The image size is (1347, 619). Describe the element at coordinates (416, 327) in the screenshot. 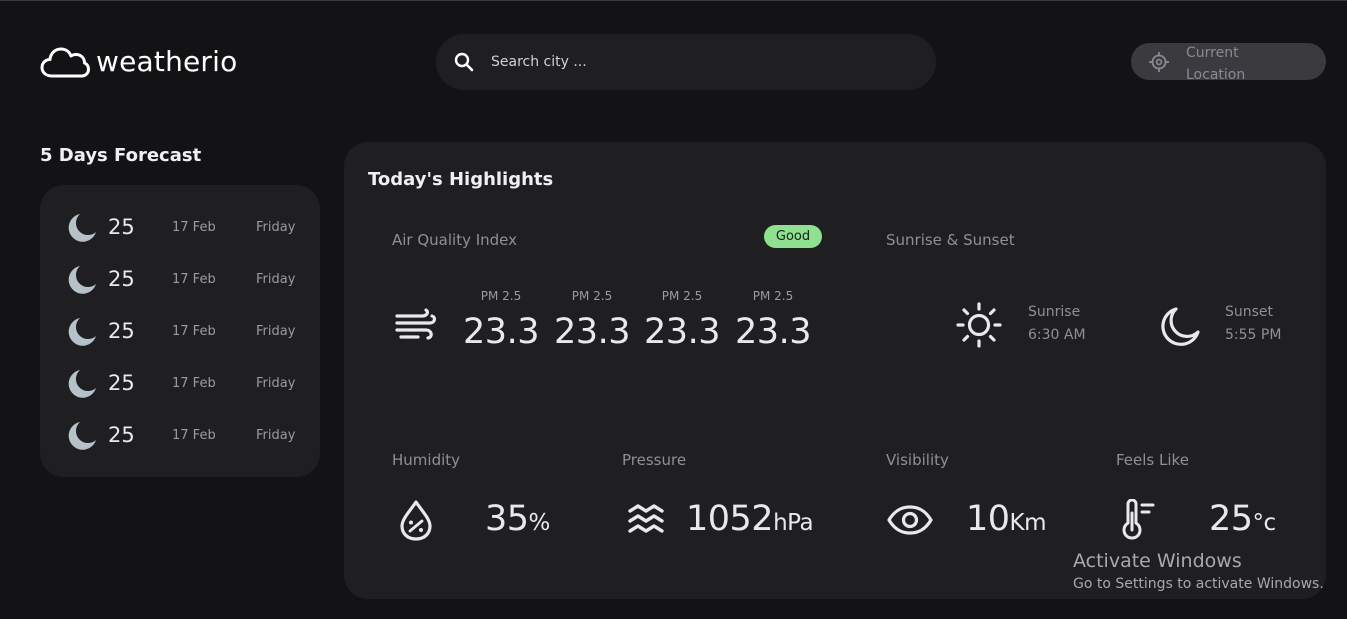

I see `wind-icon` at that location.